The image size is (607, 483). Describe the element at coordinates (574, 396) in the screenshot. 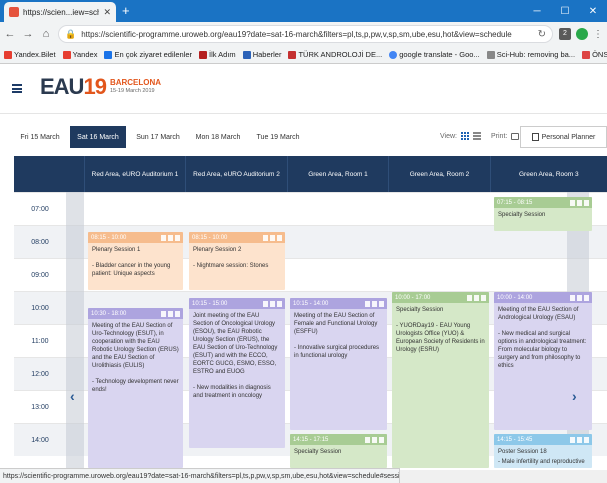

I see `scroll-right-arrow-icon: ›` at that location.